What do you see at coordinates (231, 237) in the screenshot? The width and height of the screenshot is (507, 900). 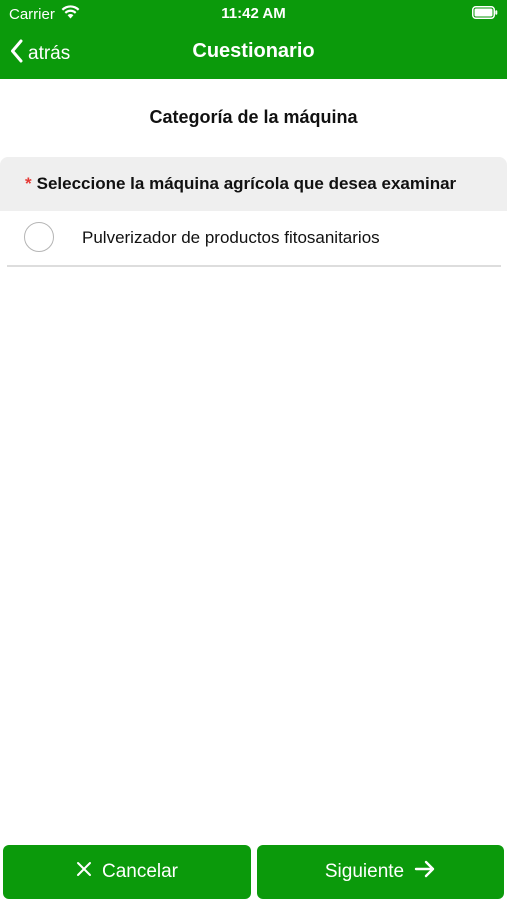 I see `option-label: Pulverizador de productos fitosanitarios` at bounding box center [231, 237].